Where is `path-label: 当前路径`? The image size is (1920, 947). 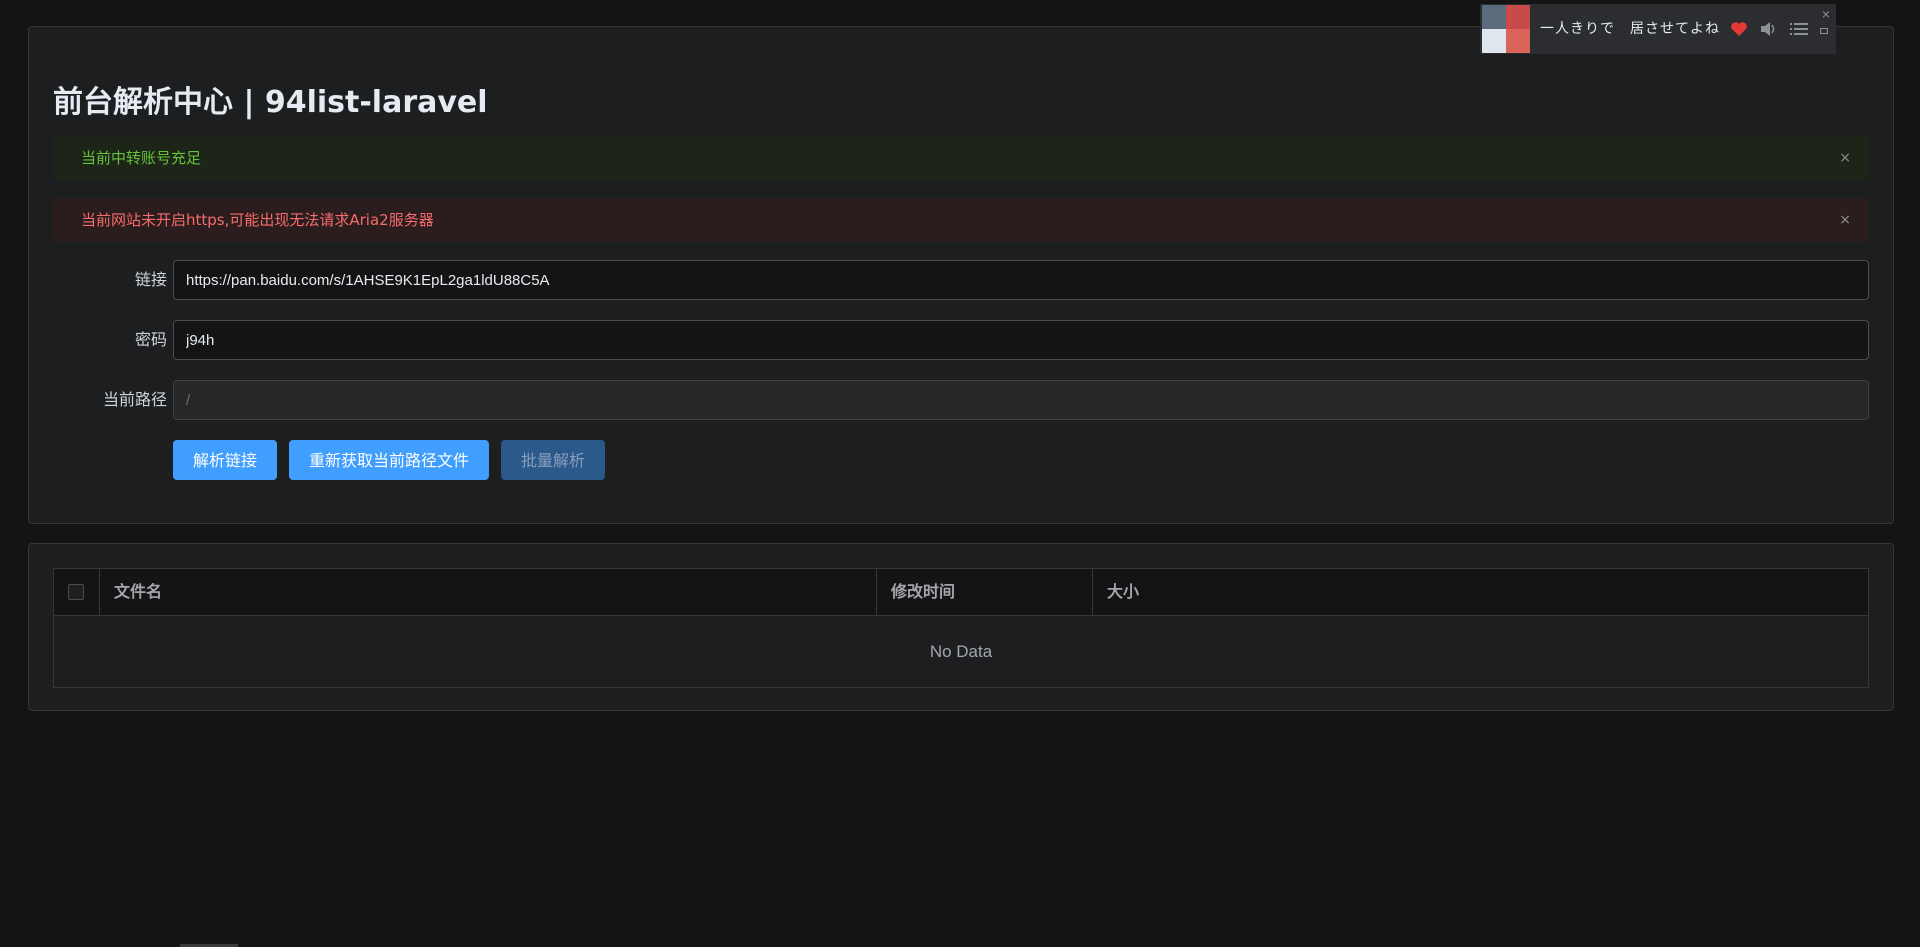
path-label: 当前路径 is located at coordinates (134, 399).